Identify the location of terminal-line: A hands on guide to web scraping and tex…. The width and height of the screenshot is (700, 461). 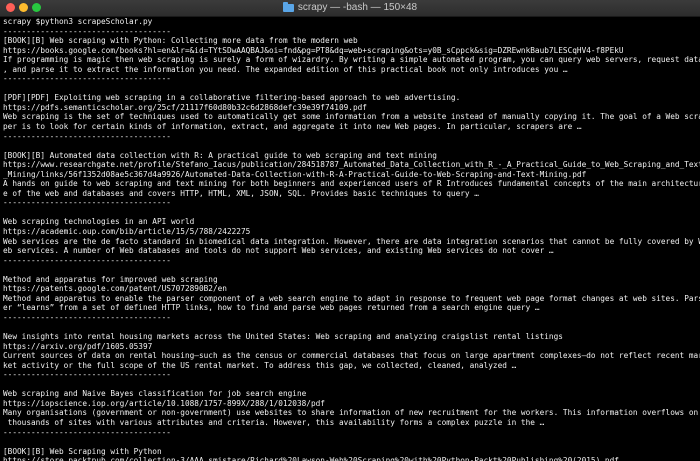
(351, 184).